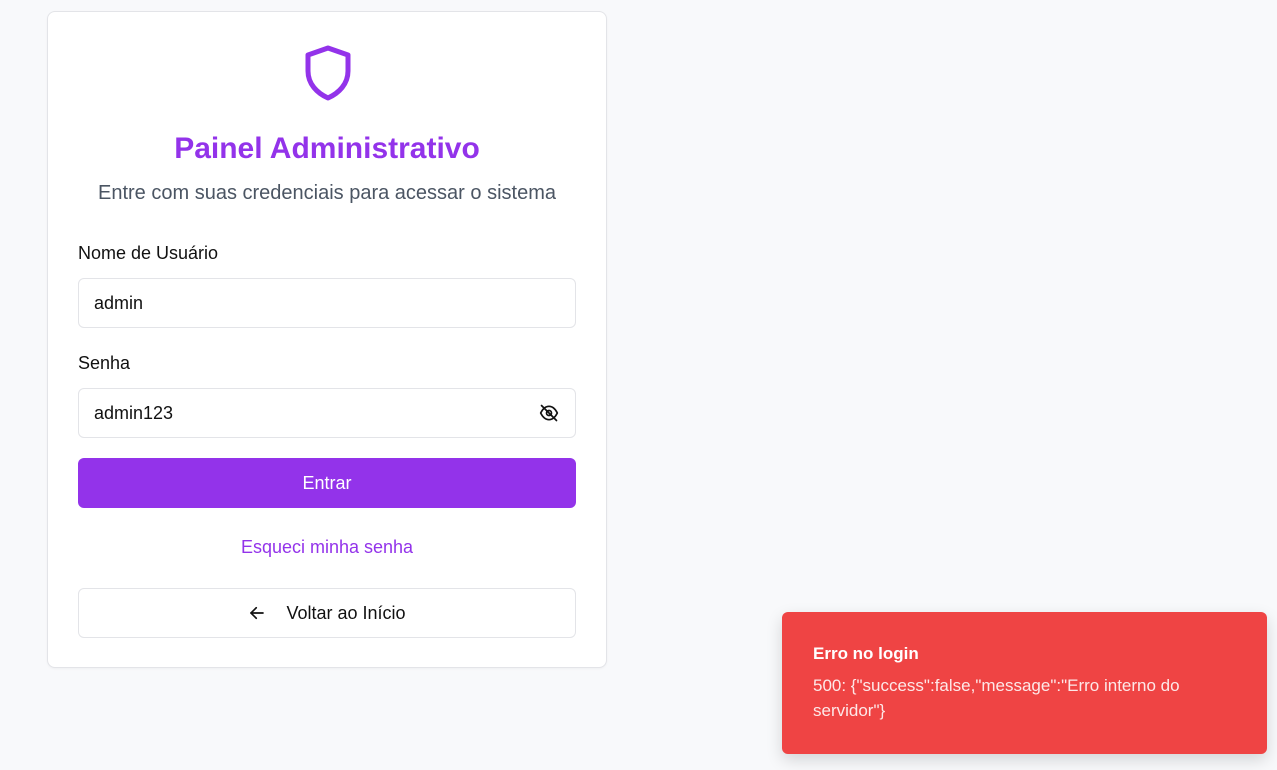  What do you see at coordinates (328, 73) in the screenshot?
I see `shield-icon` at bounding box center [328, 73].